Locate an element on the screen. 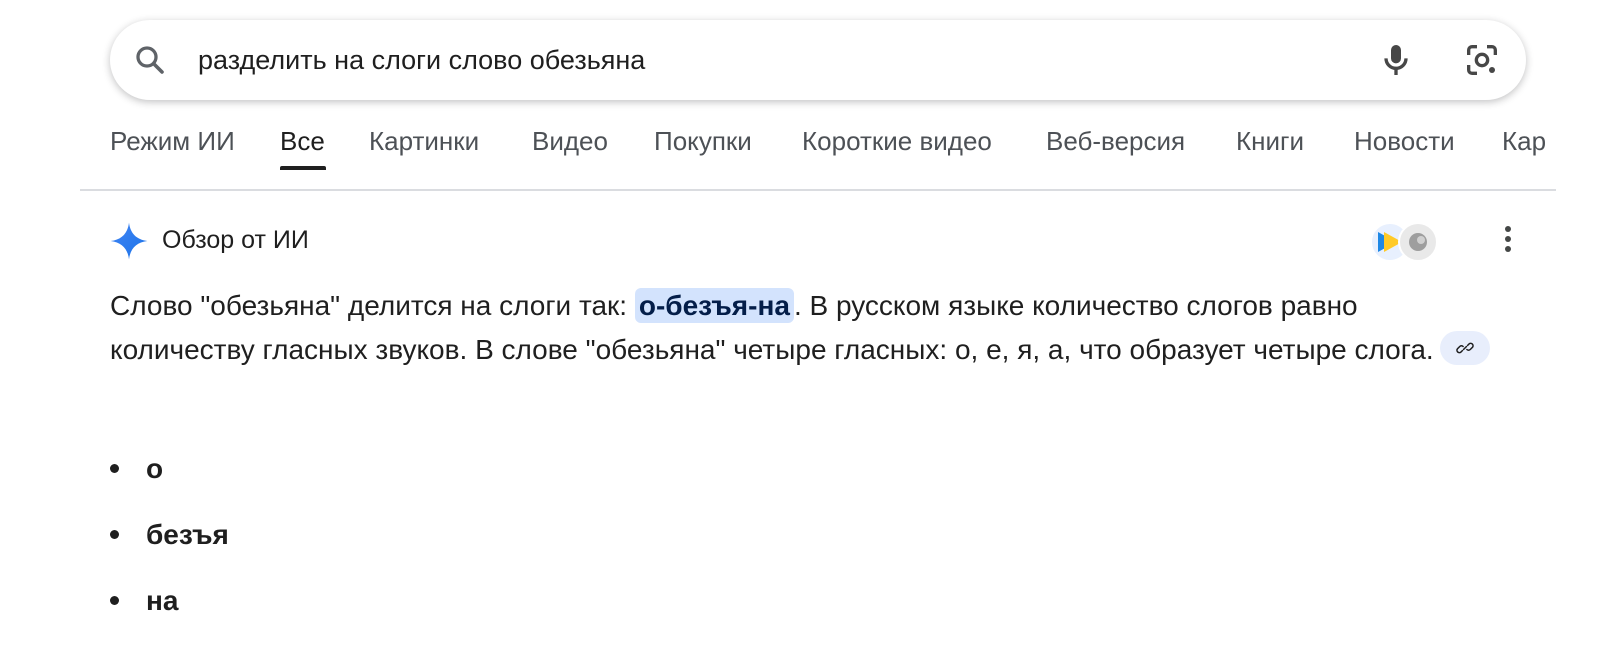 Image resolution: width=1600 pixels, height=650 pixels. active-tab-indicator is located at coordinates (303, 168).